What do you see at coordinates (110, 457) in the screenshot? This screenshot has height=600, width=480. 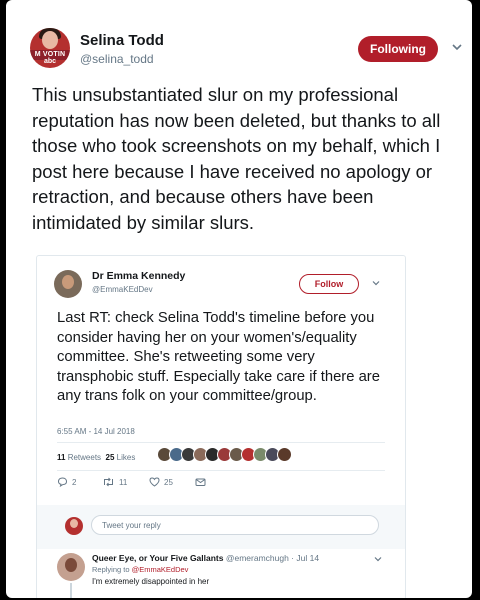 I see `likes-count: 25` at bounding box center [110, 457].